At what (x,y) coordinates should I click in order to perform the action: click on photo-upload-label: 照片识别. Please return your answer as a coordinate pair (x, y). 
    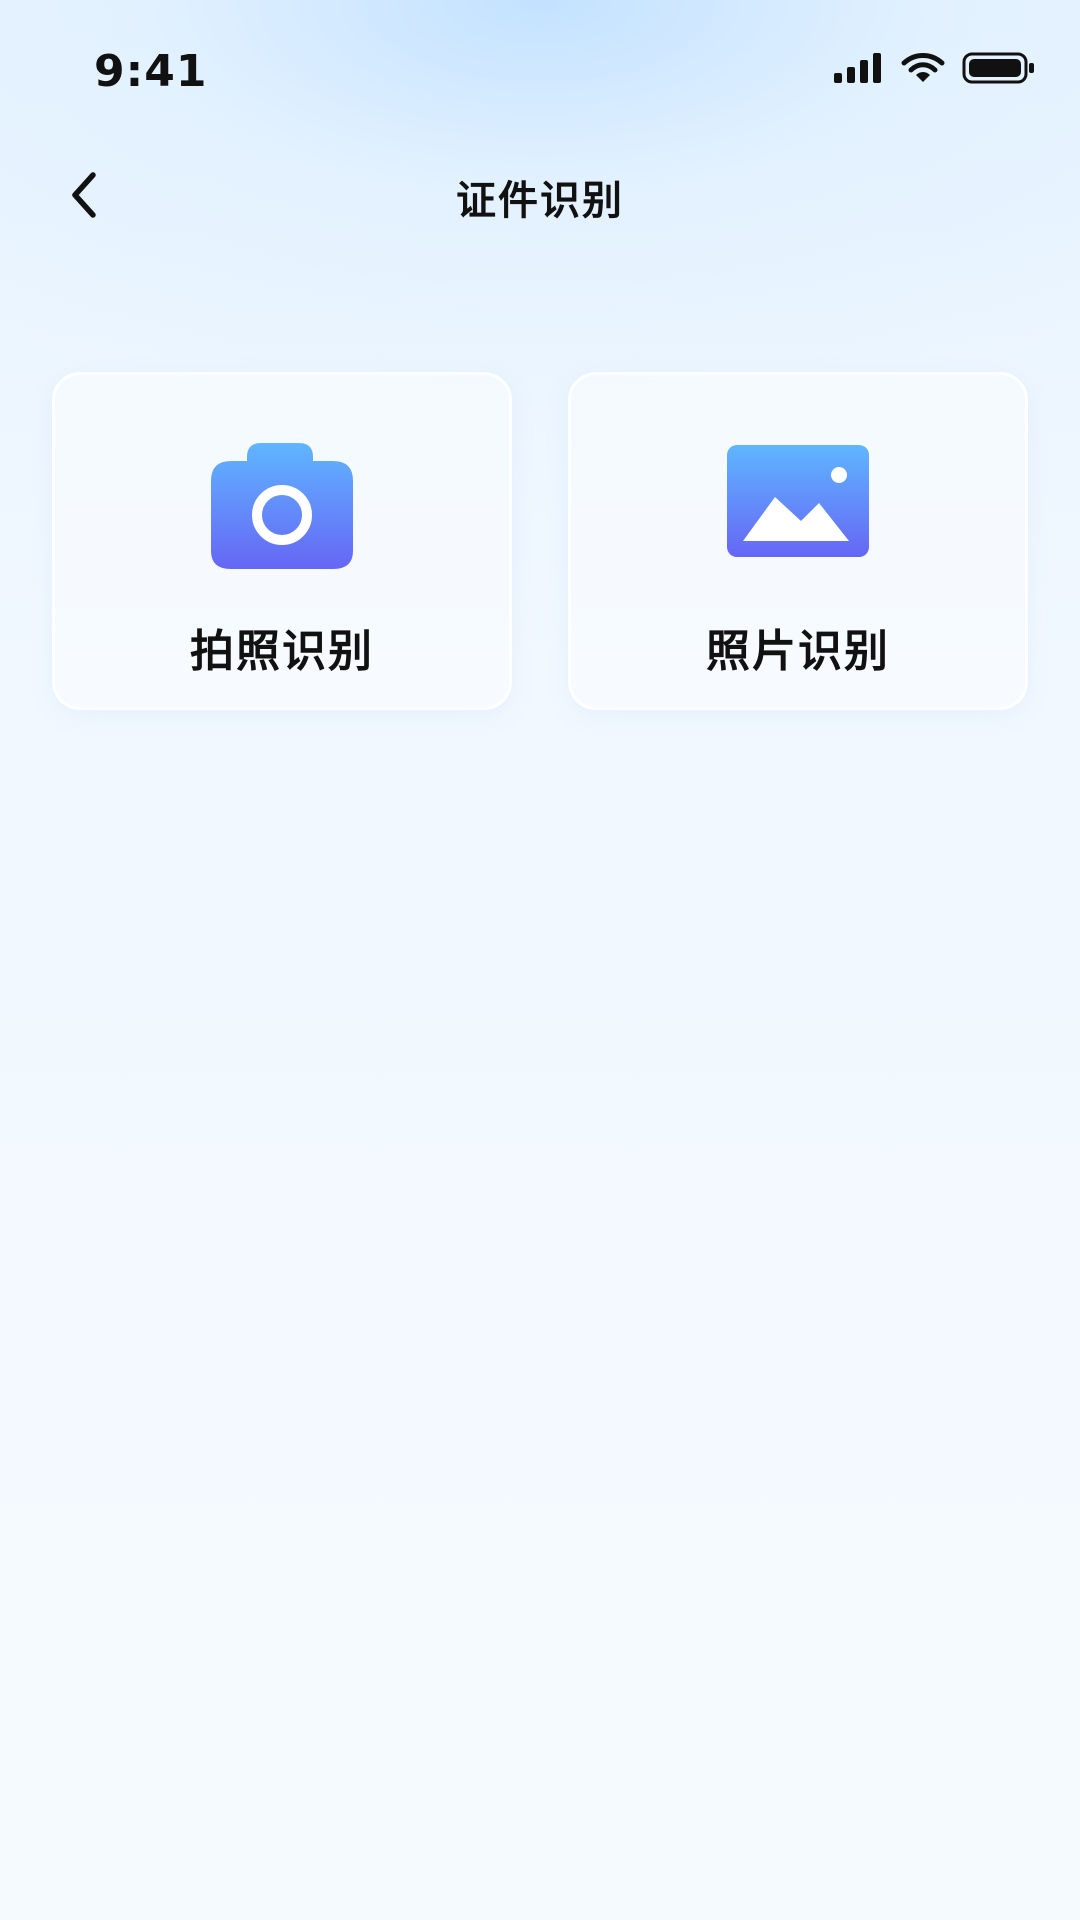
    Looking at the image, I should click on (798, 651).